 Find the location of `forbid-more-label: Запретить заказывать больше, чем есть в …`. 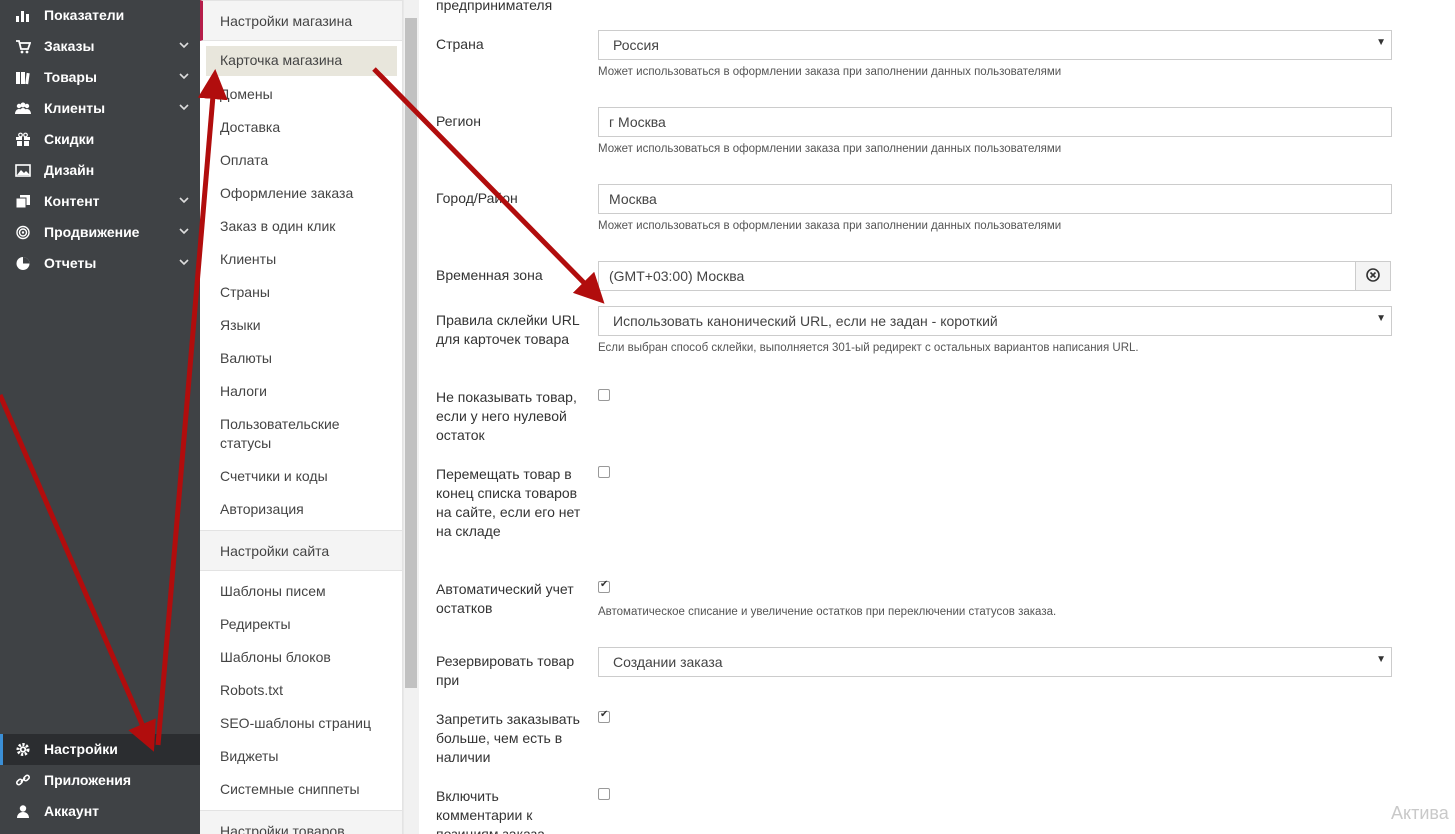

forbid-more-label: Запретить заказывать больше, чем есть в … is located at coordinates (508, 738).